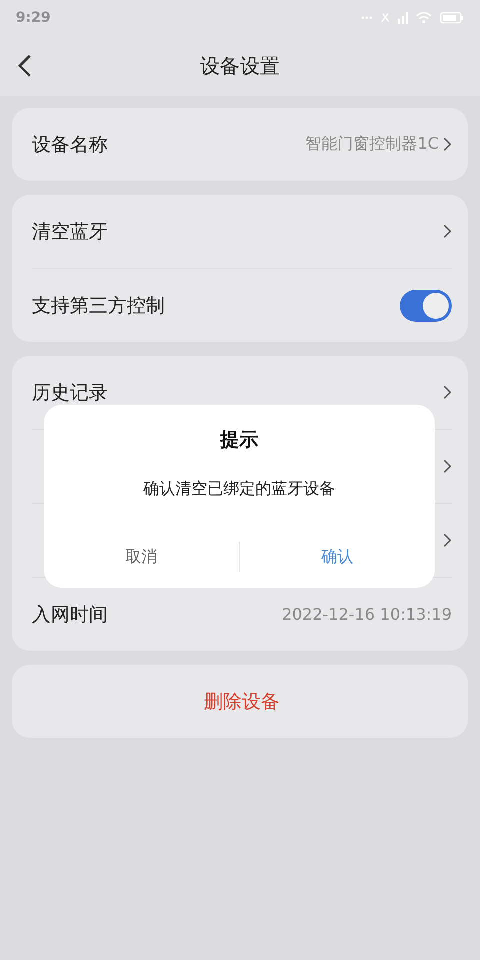 The image size is (480, 960). I want to click on confirm-button: 确认, so click(337, 557).